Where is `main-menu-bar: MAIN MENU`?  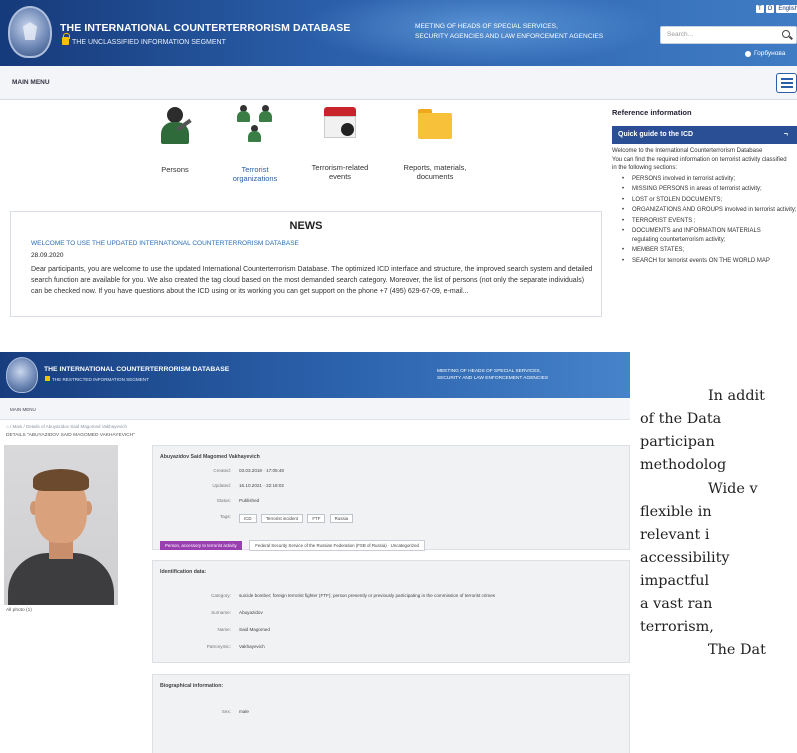 main-menu-bar: MAIN MENU is located at coordinates (315, 409).